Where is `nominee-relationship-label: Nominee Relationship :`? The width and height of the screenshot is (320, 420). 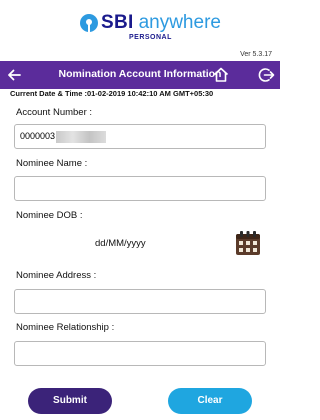 nominee-relationship-label: Nominee Relationship : is located at coordinates (65, 327).